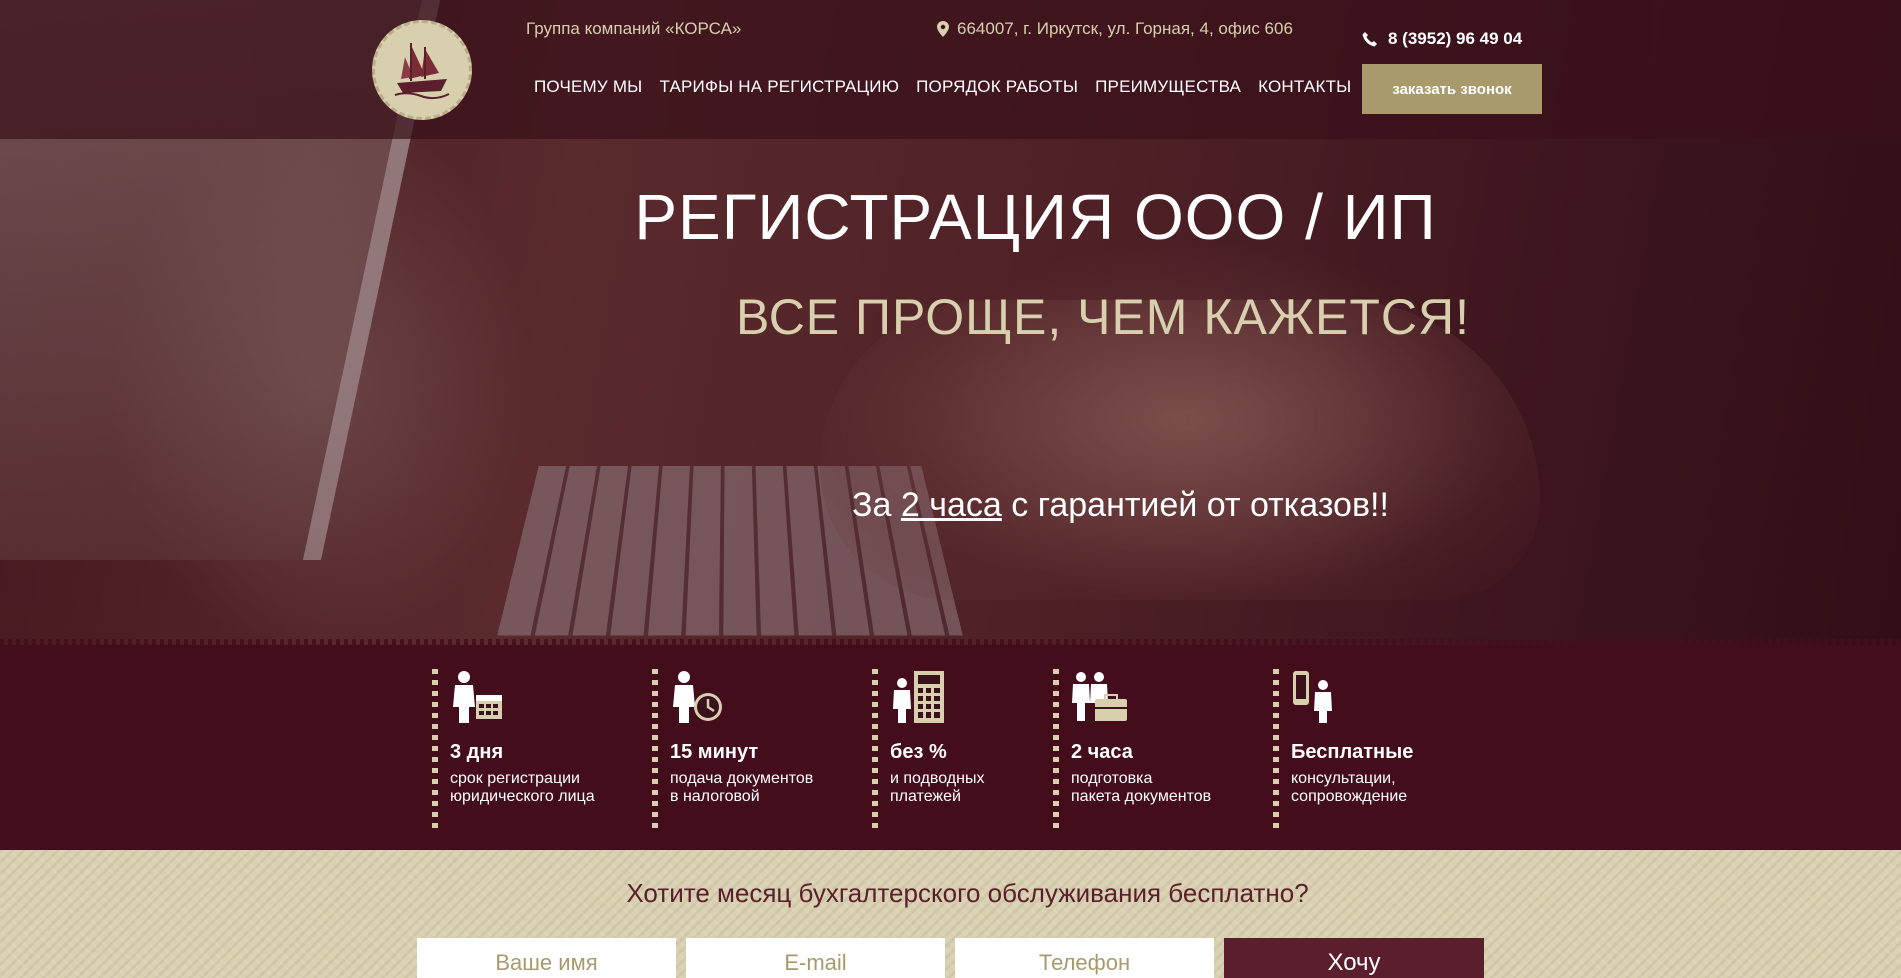  What do you see at coordinates (943, 29) in the screenshot?
I see `location-pin-icon` at bounding box center [943, 29].